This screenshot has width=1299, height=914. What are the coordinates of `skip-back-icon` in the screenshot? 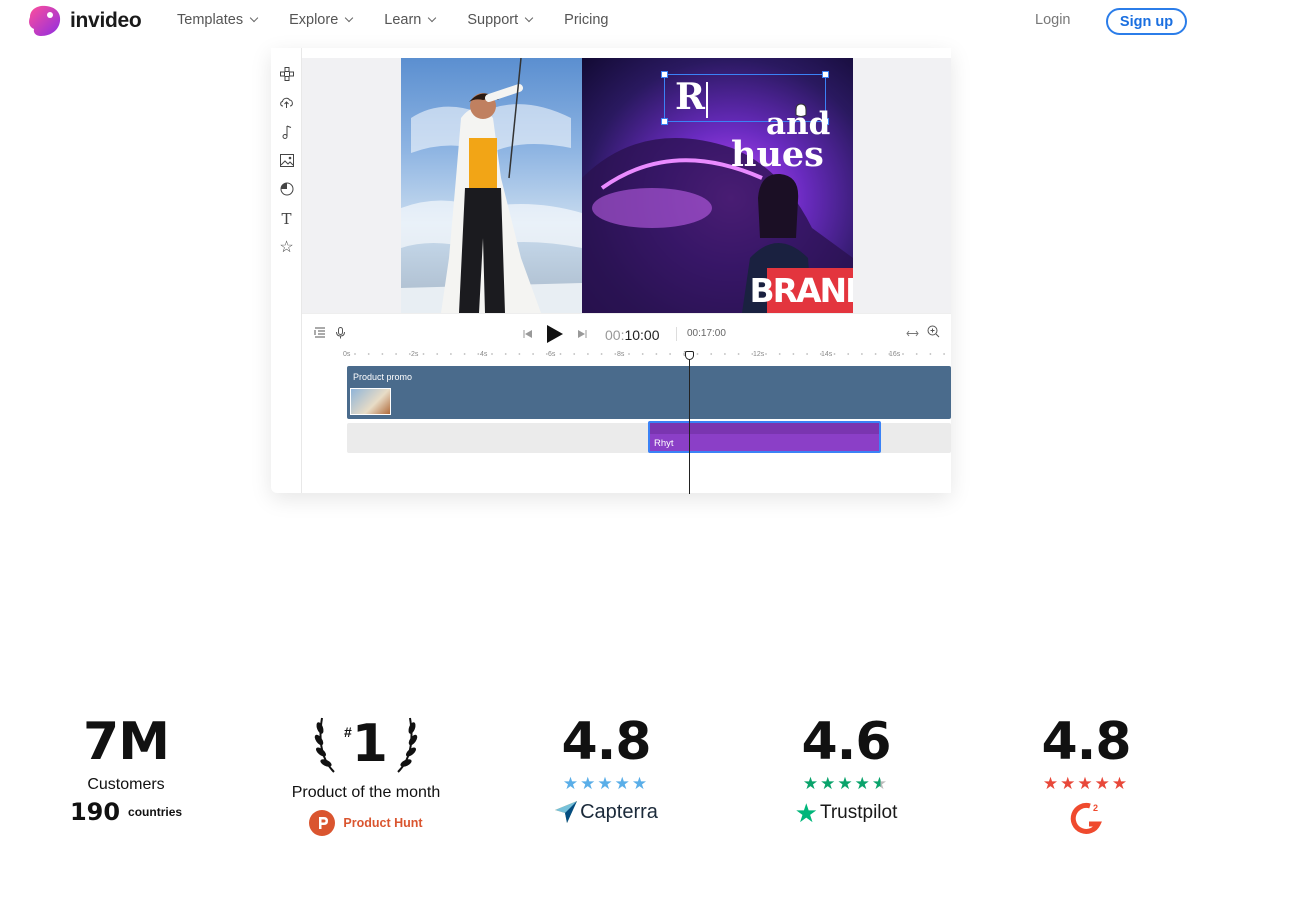 It's located at (528, 335).